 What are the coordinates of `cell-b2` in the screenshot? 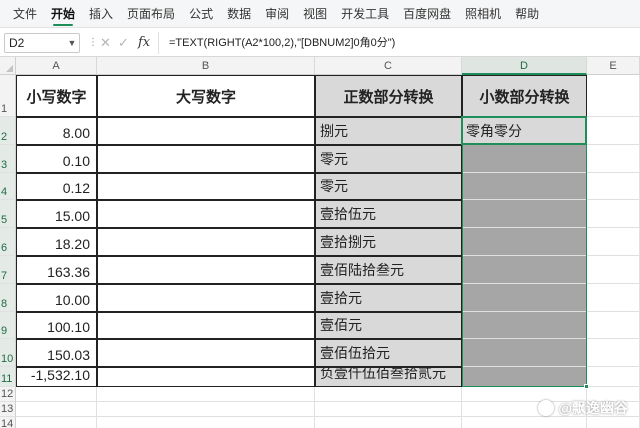 It's located at (206, 131).